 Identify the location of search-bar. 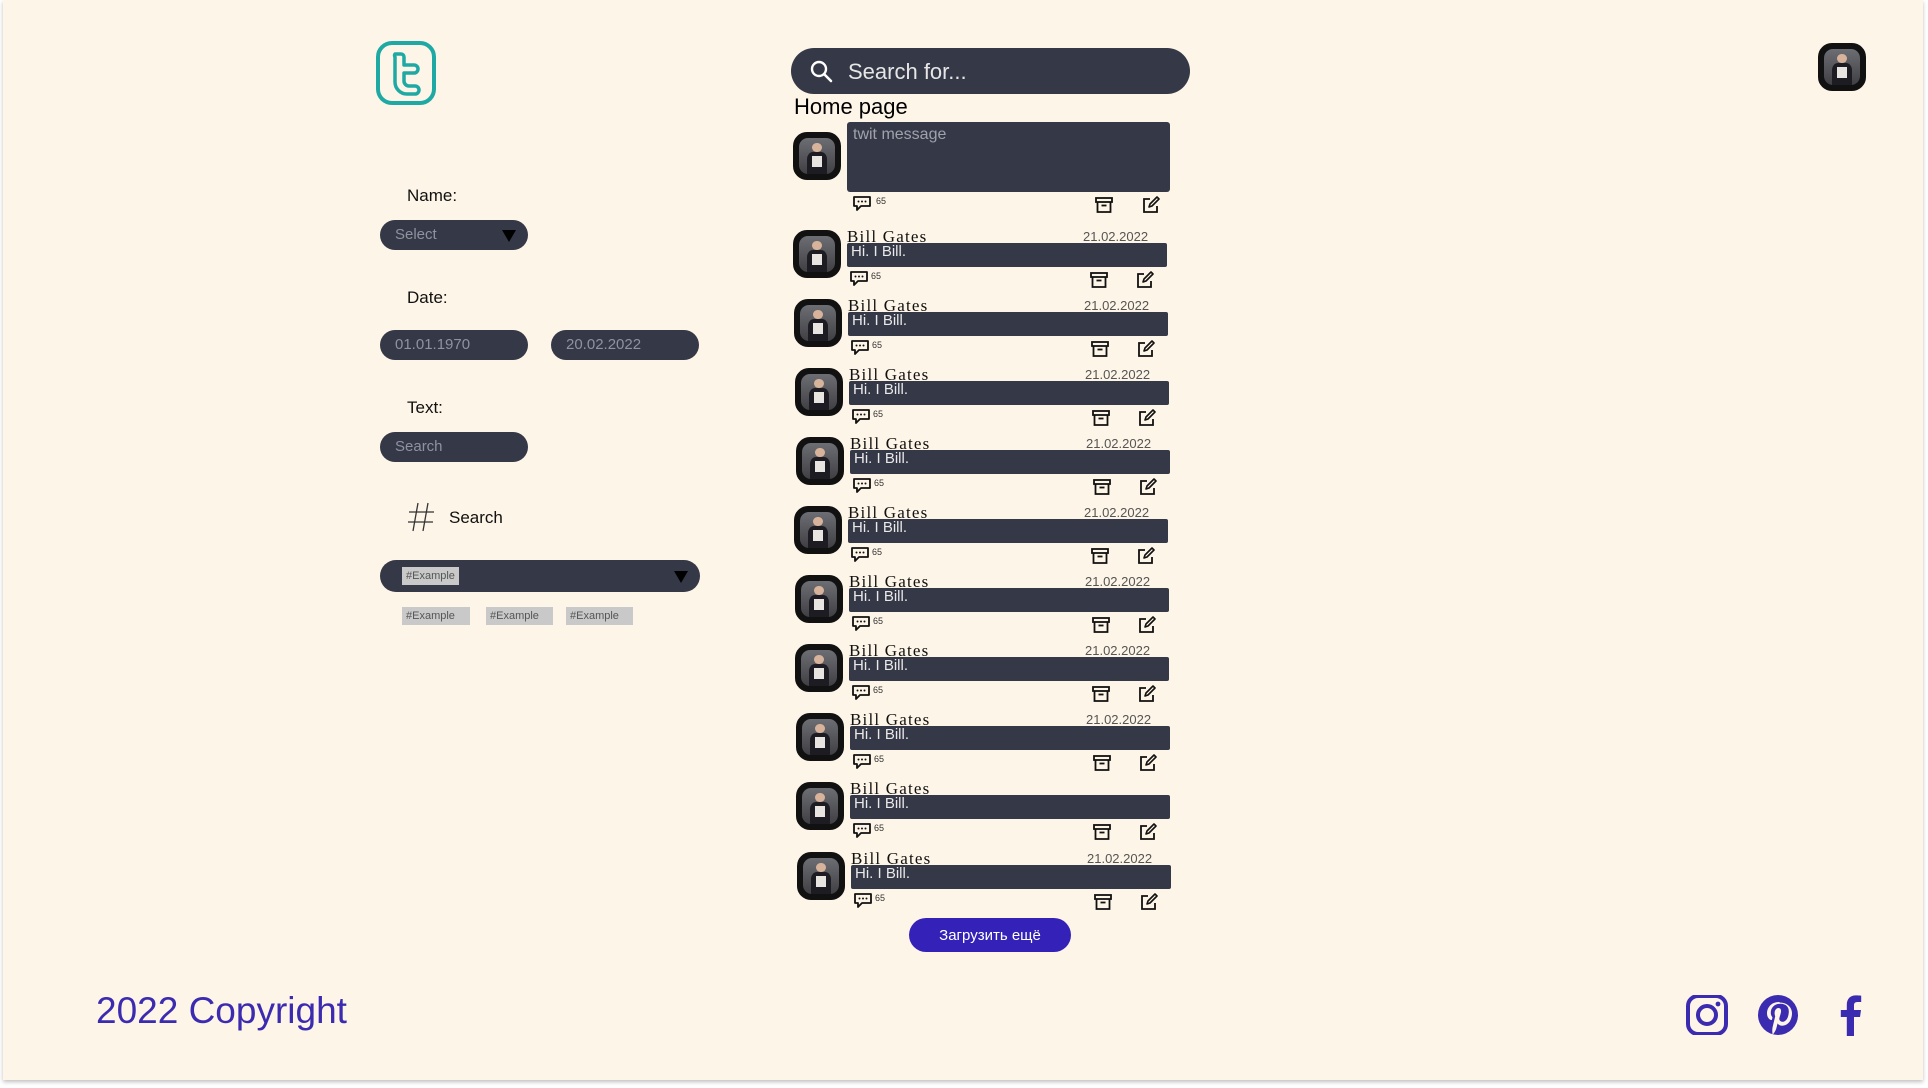
(990, 72).